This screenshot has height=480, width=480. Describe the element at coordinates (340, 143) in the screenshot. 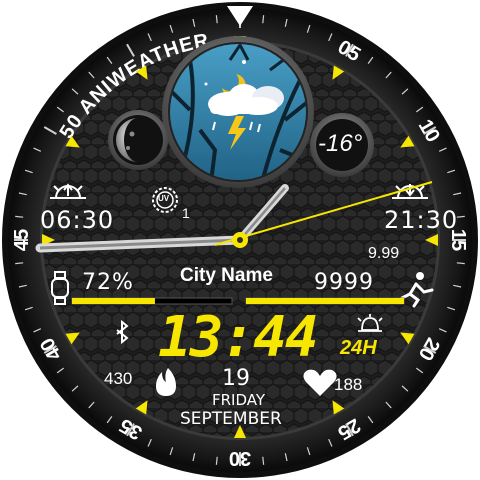

I see `temperature-value: -16°` at that location.